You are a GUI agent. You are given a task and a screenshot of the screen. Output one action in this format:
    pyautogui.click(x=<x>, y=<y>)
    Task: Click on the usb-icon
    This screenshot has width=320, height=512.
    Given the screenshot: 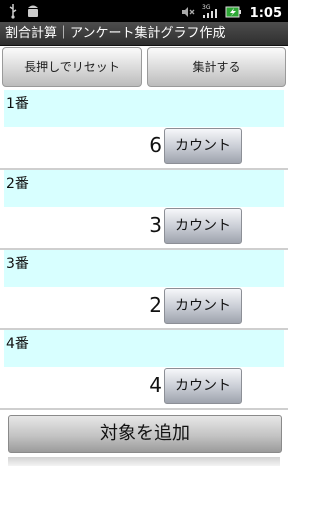 What is the action you would take?
    pyautogui.click(x=13, y=13)
    